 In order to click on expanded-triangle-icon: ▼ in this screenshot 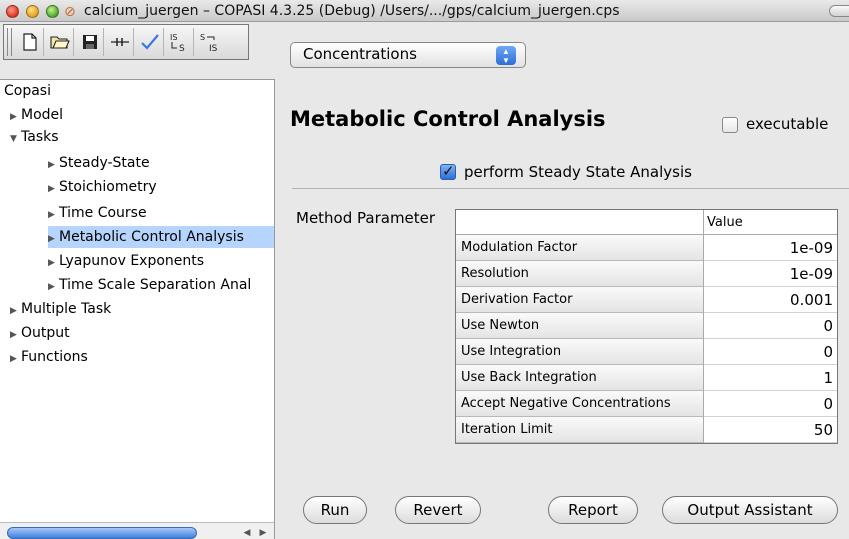, I will do `click(15, 139)`.